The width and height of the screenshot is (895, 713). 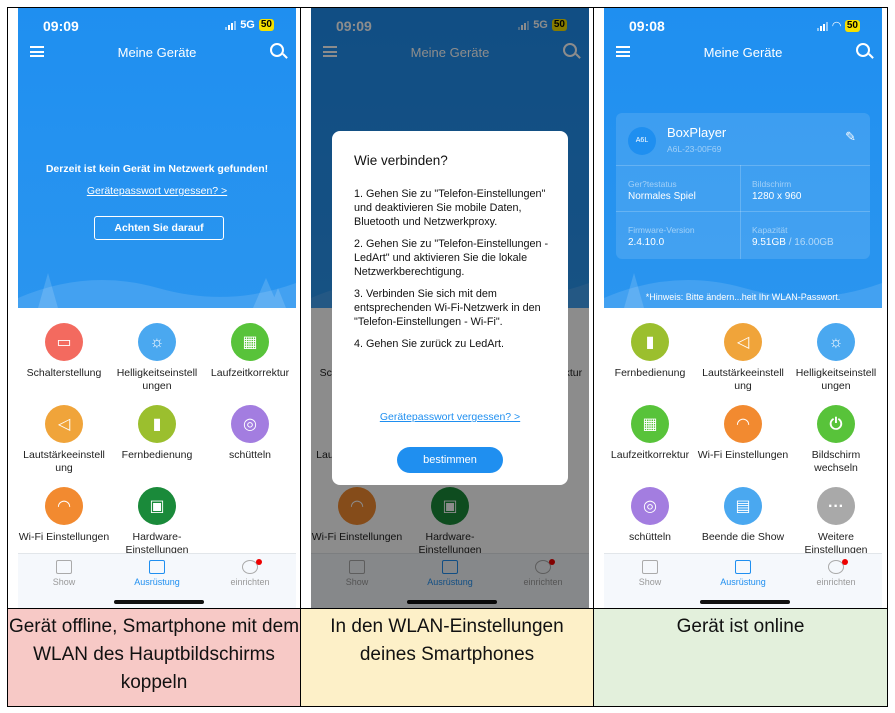 I want to click on divider, so click(x=743, y=211).